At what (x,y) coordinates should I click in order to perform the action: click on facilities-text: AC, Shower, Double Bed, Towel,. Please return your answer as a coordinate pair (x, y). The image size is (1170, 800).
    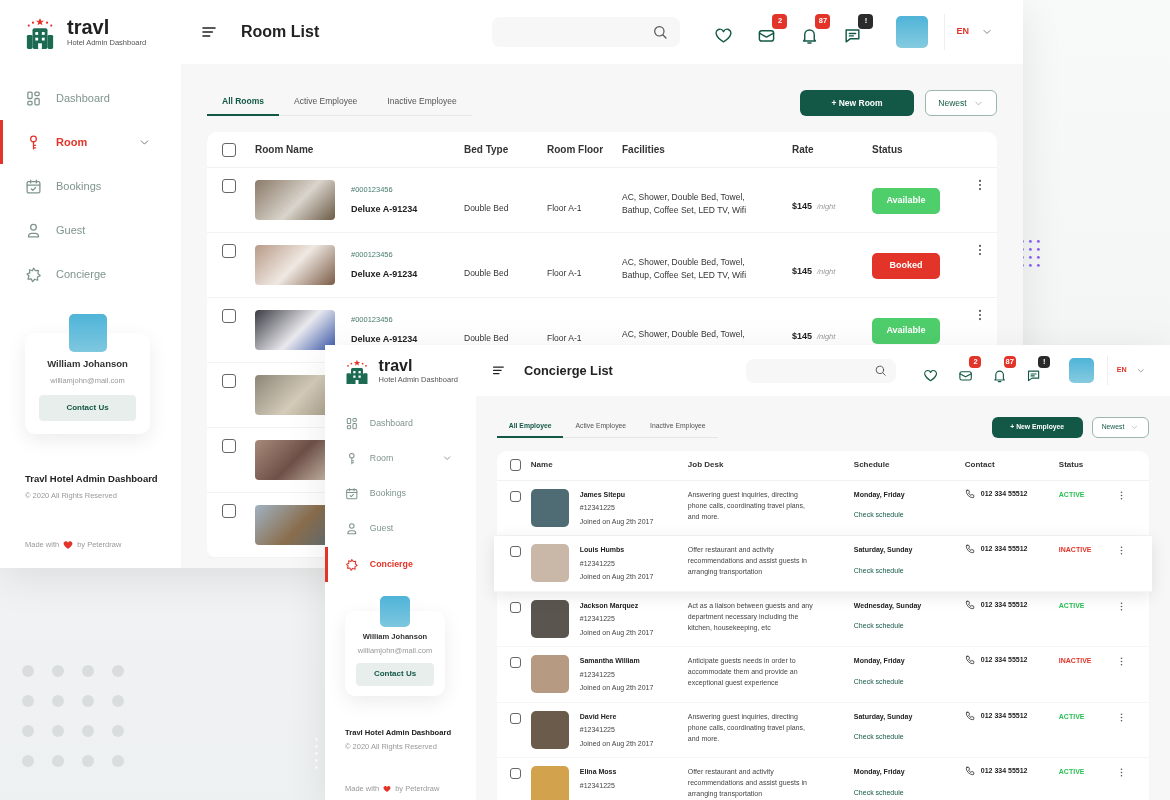
    Looking at the image, I should click on (684, 334).